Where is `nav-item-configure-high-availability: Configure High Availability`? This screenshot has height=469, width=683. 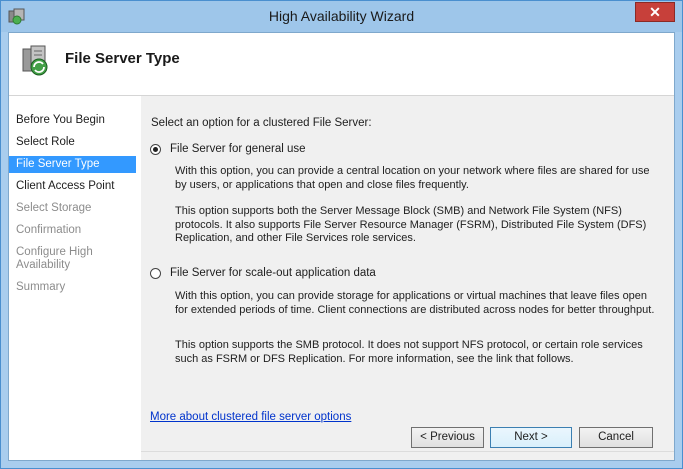 nav-item-configure-high-availability: Configure High Availability is located at coordinates (54, 258).